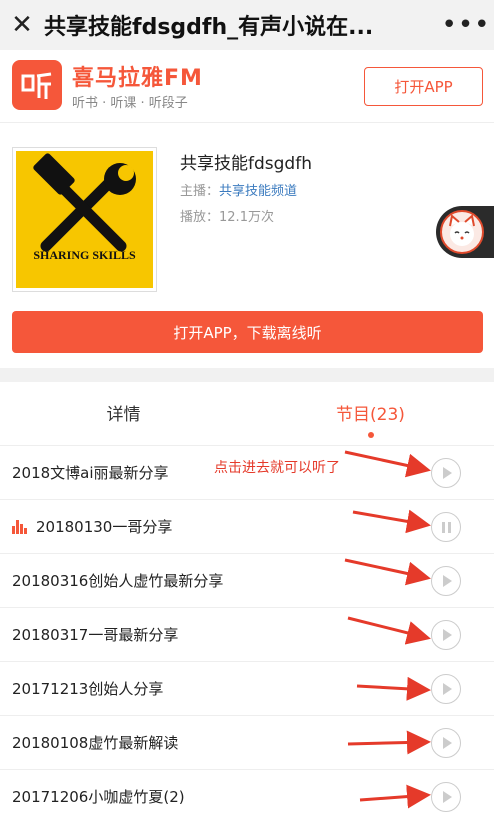  I want to click on play-count: 播放：12.1万次, so click(227, 215).